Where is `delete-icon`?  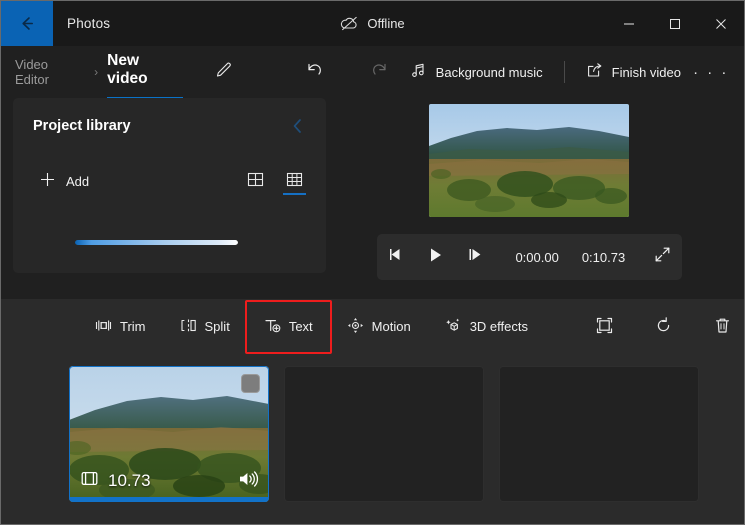 delete-icon is located at coordinates (722, 327).